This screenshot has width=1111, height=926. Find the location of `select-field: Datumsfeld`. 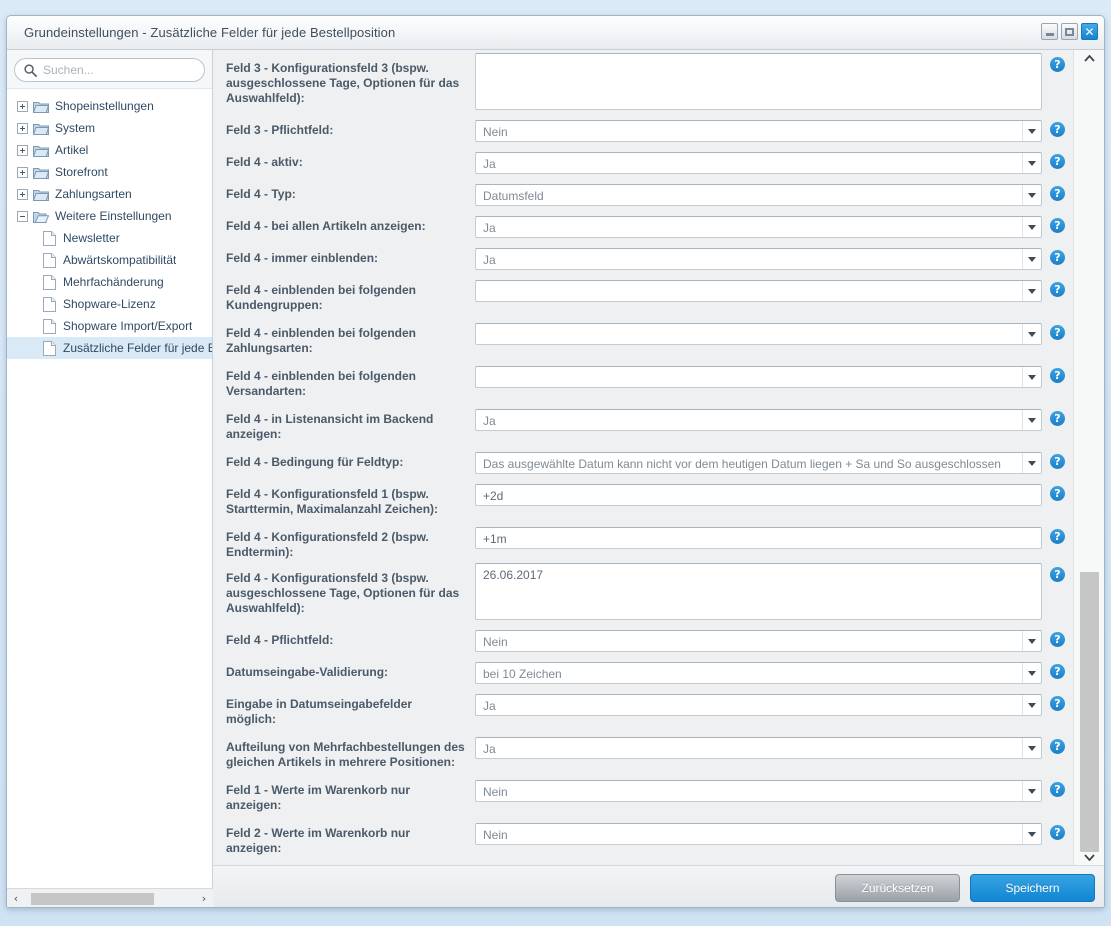

select-field: Datumsfeld is located at coordinates (758, 195).